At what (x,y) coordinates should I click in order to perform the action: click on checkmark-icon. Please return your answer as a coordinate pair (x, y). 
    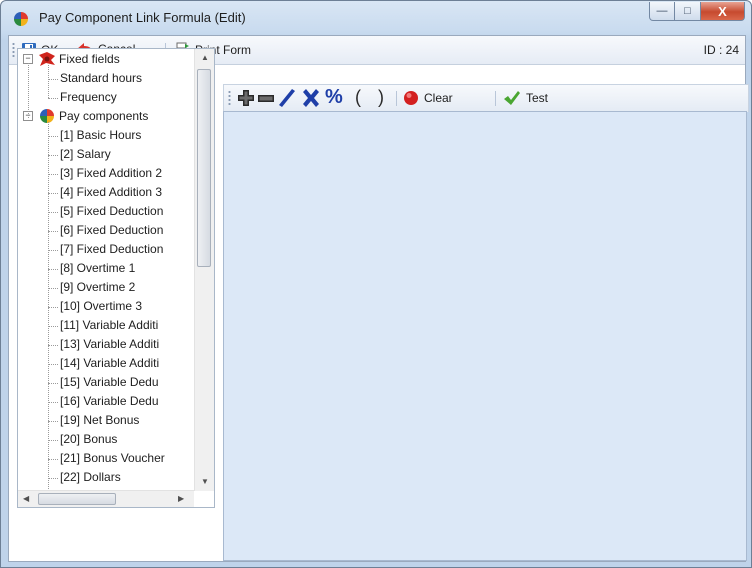
    Looking at the image, I should click on (512, 98).